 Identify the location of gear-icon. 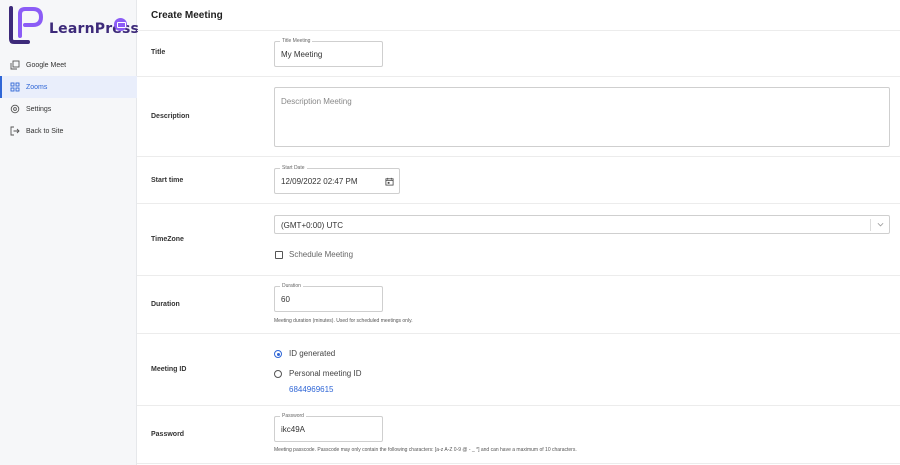
(15, 109).